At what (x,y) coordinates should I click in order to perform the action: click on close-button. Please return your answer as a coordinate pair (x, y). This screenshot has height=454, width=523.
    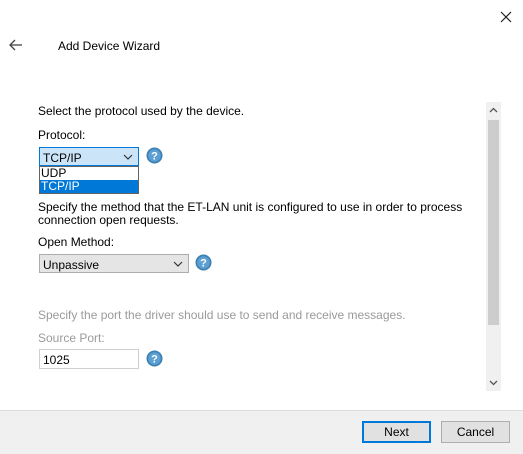
    Looking at the image, I should click on (506, 17).